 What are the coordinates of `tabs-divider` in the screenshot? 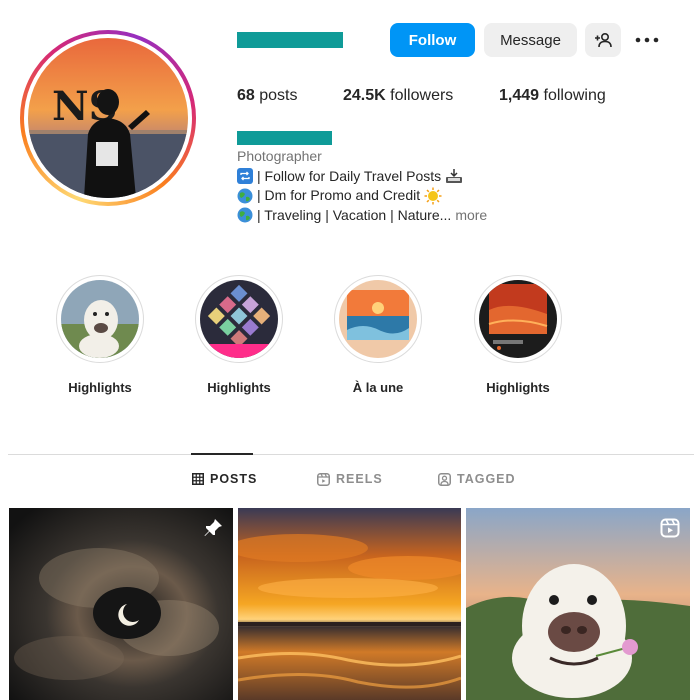 It's located at (351, 454).